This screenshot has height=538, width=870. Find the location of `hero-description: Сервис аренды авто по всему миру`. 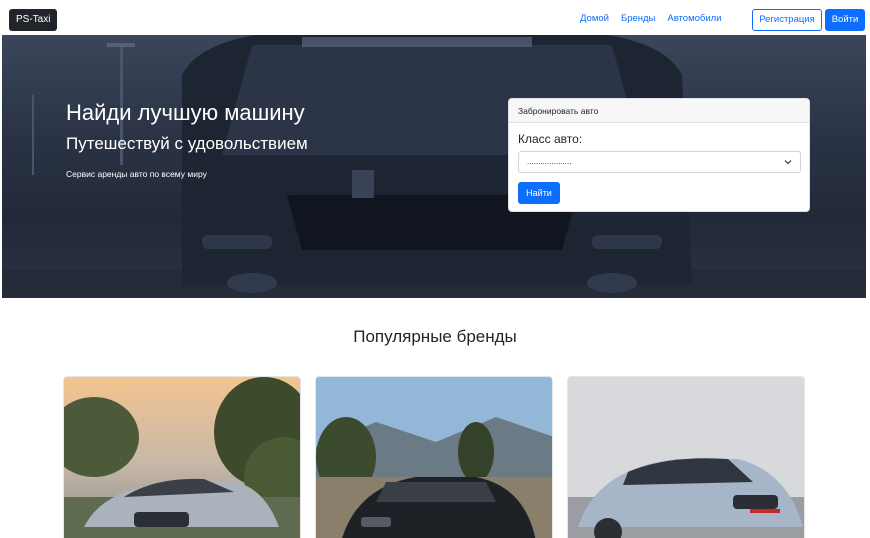

hero-description: Сервис аренды авто по всему миру is located at coordinates (136, 174).